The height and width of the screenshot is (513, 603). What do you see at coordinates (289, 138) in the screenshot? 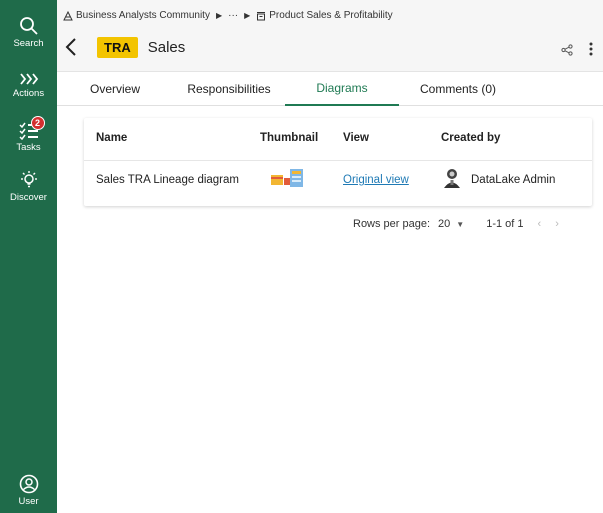
I see `column-header-thumbnail: Thumbnail` at bounding box center [289, 138].